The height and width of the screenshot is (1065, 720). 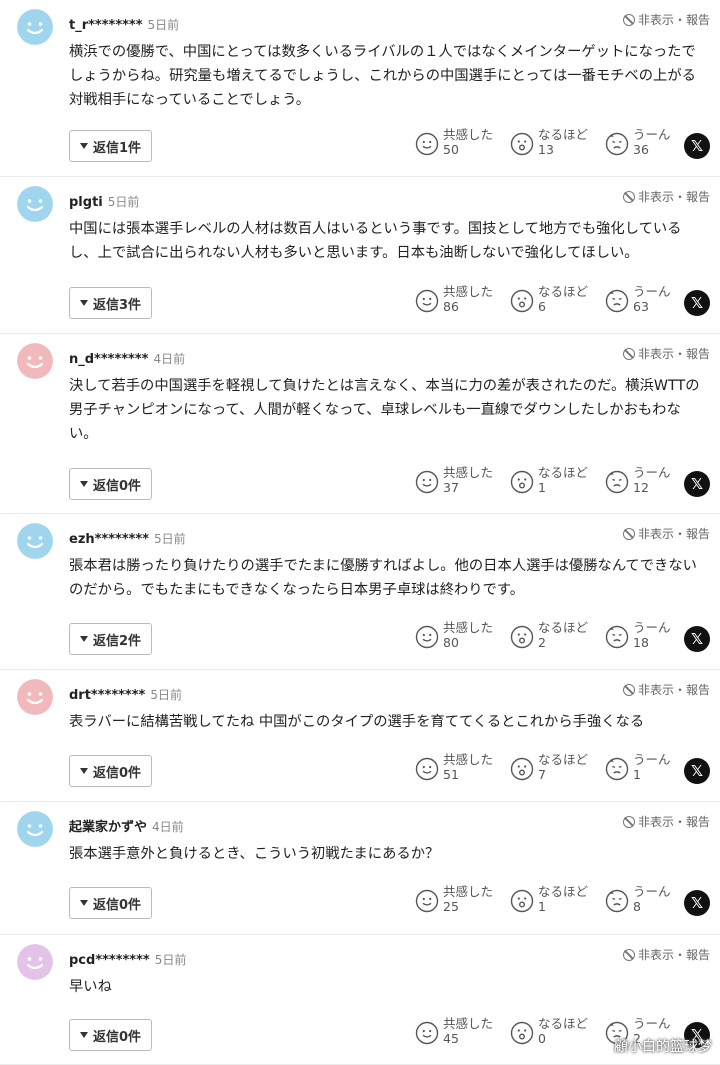 I want to click on reply-toggle-button: 返信3件, so click(x=110, y=303).